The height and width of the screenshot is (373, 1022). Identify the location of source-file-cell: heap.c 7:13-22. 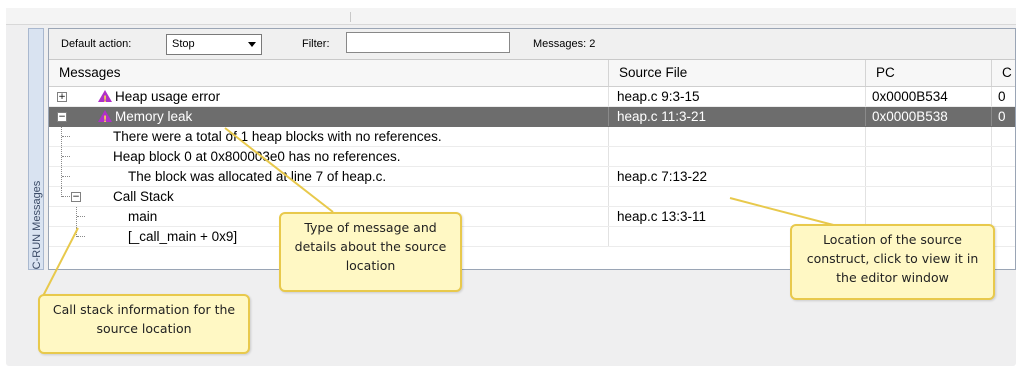
(737, 176).